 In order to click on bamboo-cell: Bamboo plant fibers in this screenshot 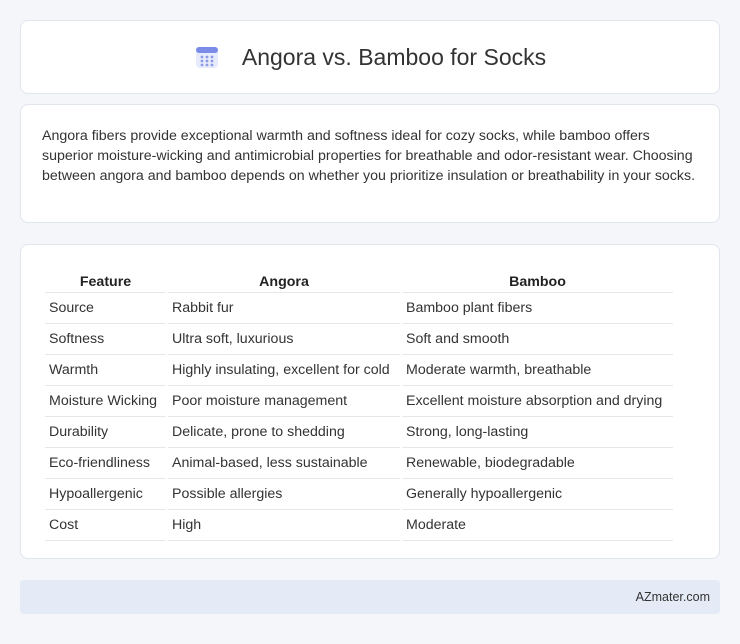, I will do `click(537, 308)`.